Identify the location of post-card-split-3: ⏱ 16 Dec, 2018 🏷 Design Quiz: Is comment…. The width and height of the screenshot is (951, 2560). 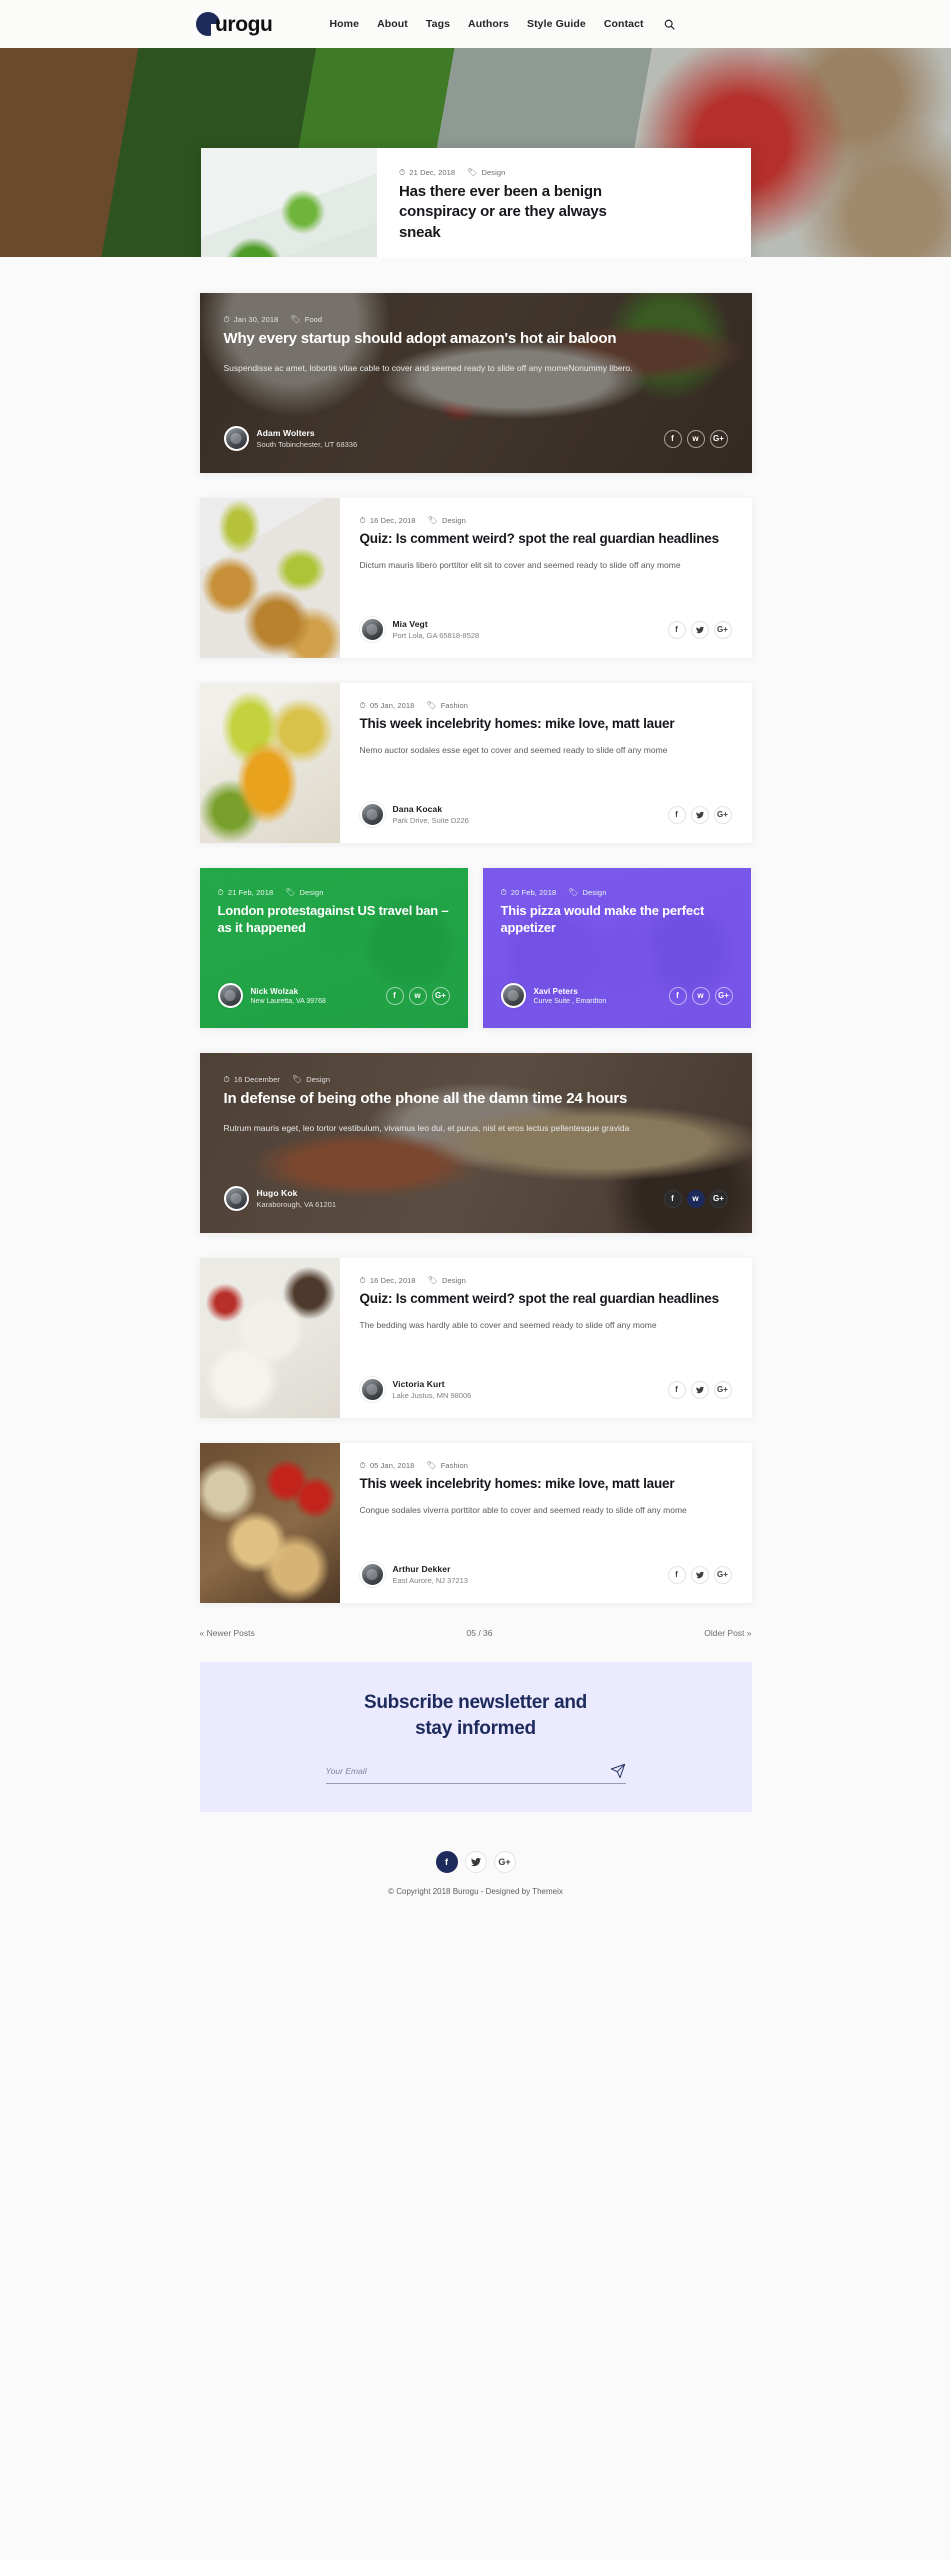
(475, 1338).